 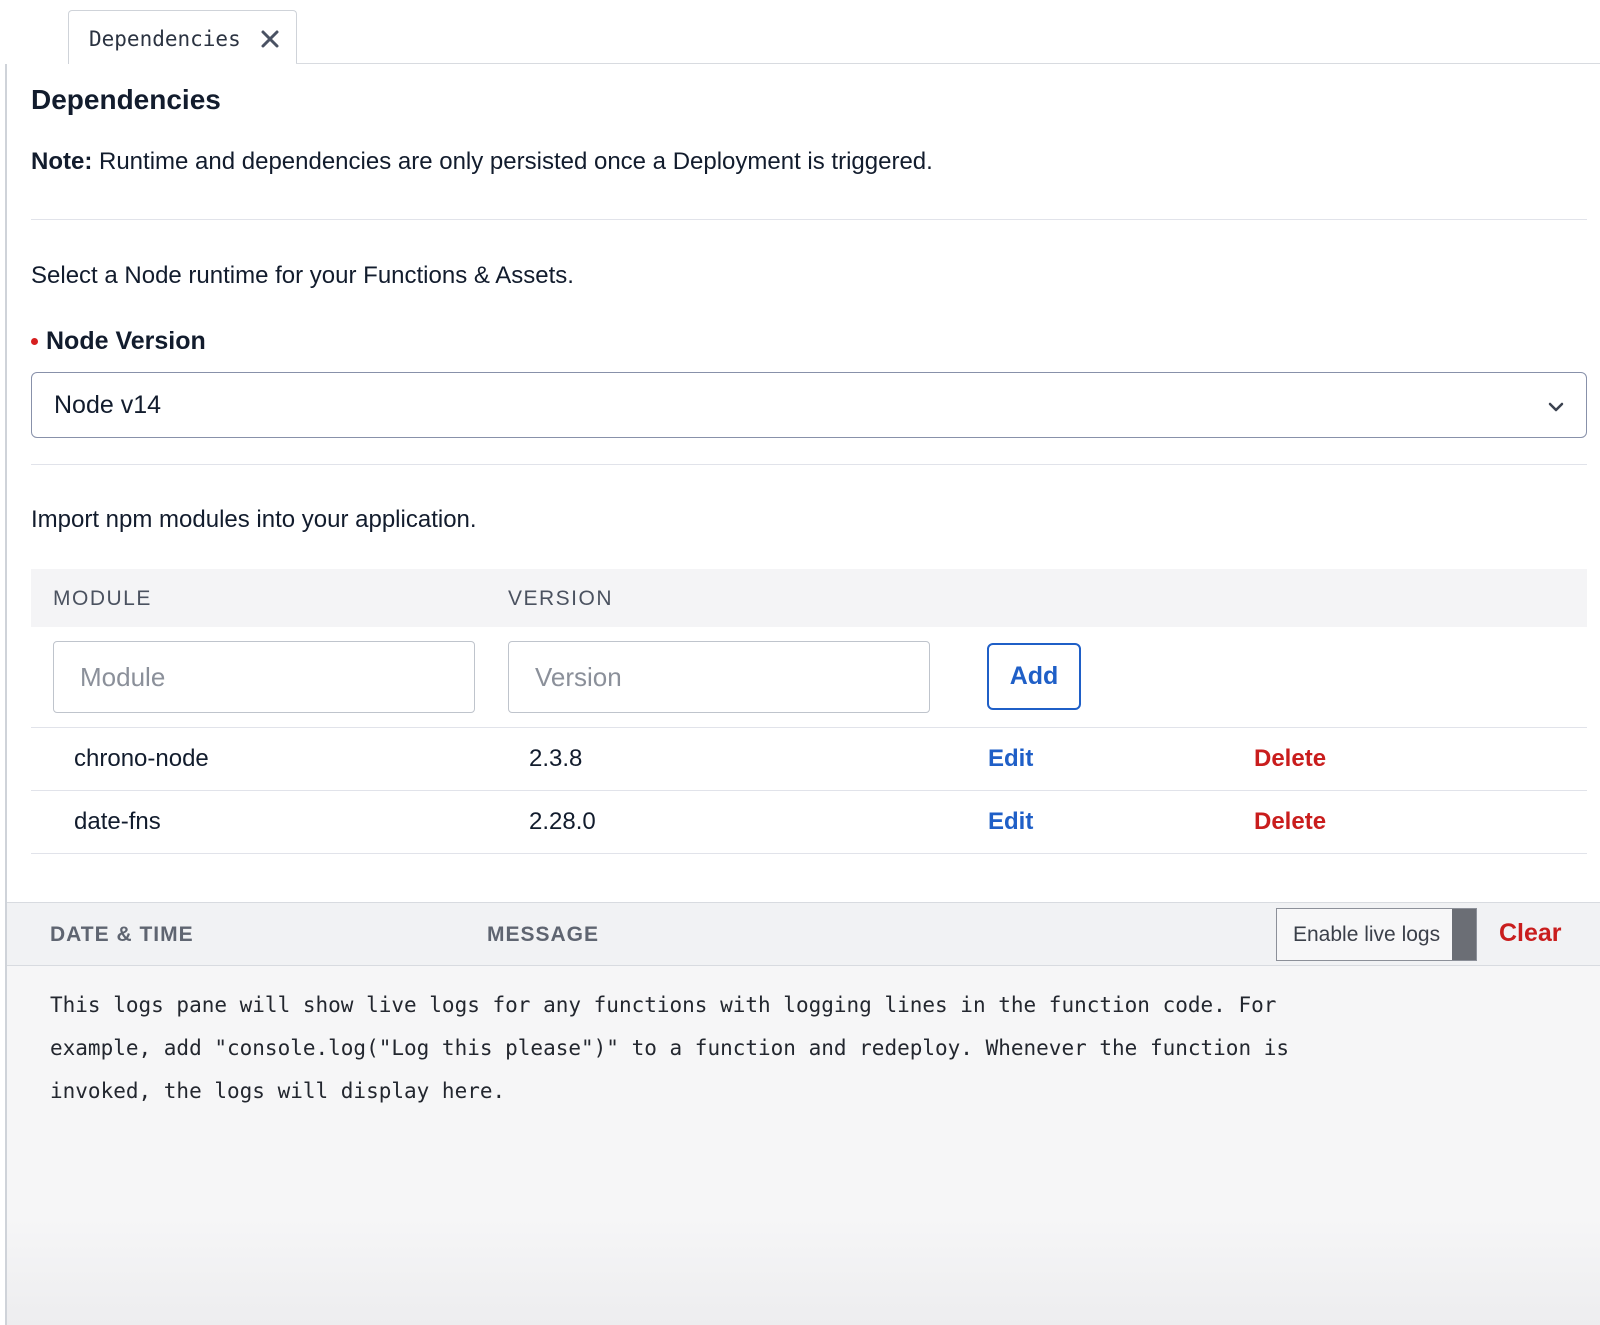 I want to click on column-header-module: MODULE, so click(x=102, y=598).